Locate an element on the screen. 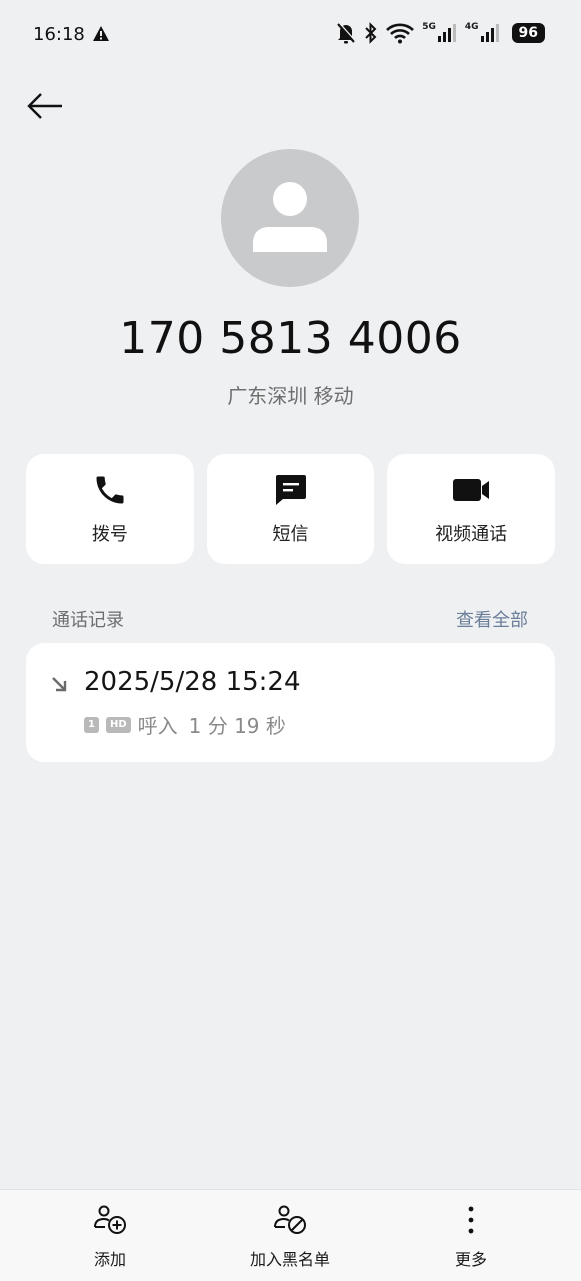 The height and width of the screenshot is (1281, 581). sms-button: 短信 is located at coordinates (290, 509).